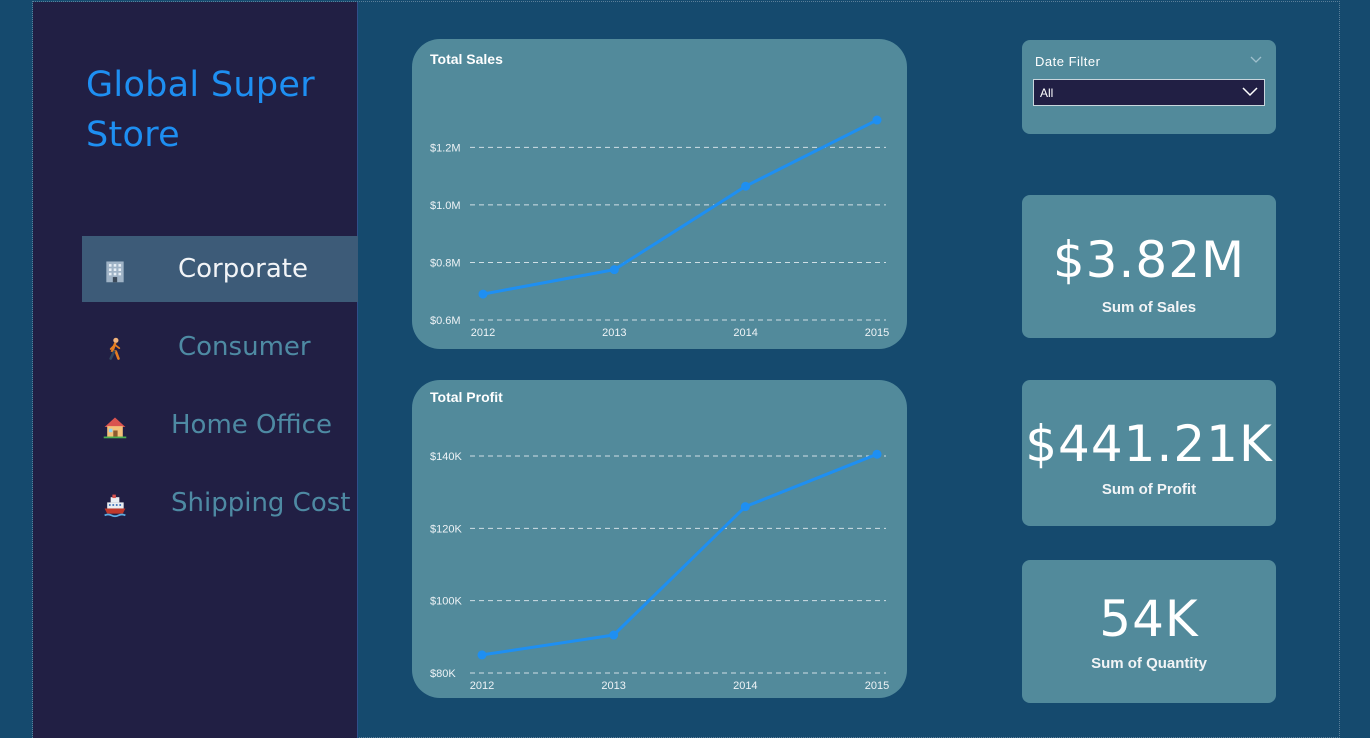 This screenshot has width=1370, height=738. Describe the element at coordinates (115, 506) in the screenshot. I see `ship-icon` at that location.